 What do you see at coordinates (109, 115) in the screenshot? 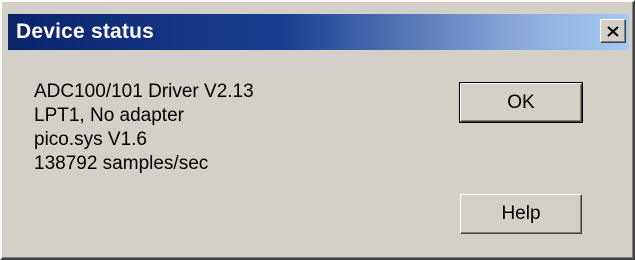
I see `port-status-text: LPT1, No adapter` at bounding box center [109, 115].